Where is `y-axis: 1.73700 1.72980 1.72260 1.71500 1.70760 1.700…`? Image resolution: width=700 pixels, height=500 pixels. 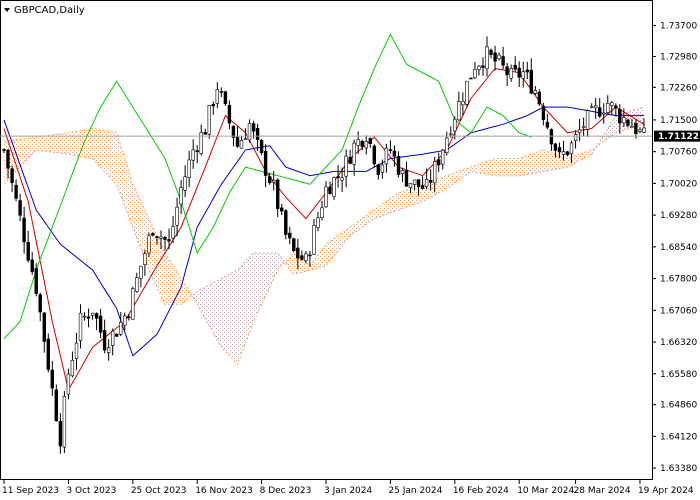 y-axis: 1.73700 1.72980 1.72260 1.71500 1.70760 1.700… is located at coordinates (674, 248).